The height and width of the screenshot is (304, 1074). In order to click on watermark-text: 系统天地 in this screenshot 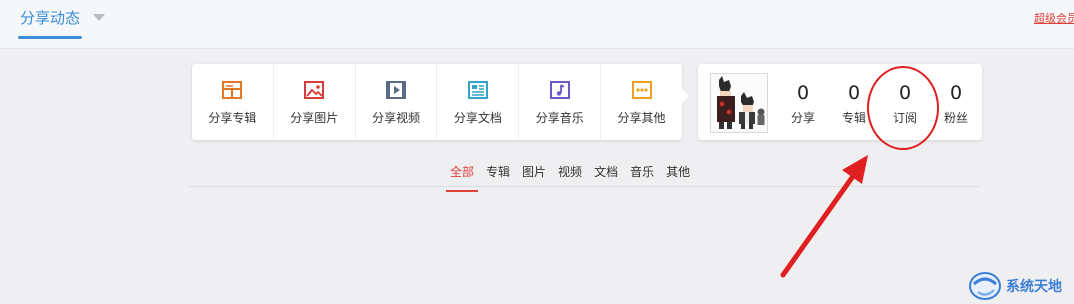, I will do `click(1034, 287)`.